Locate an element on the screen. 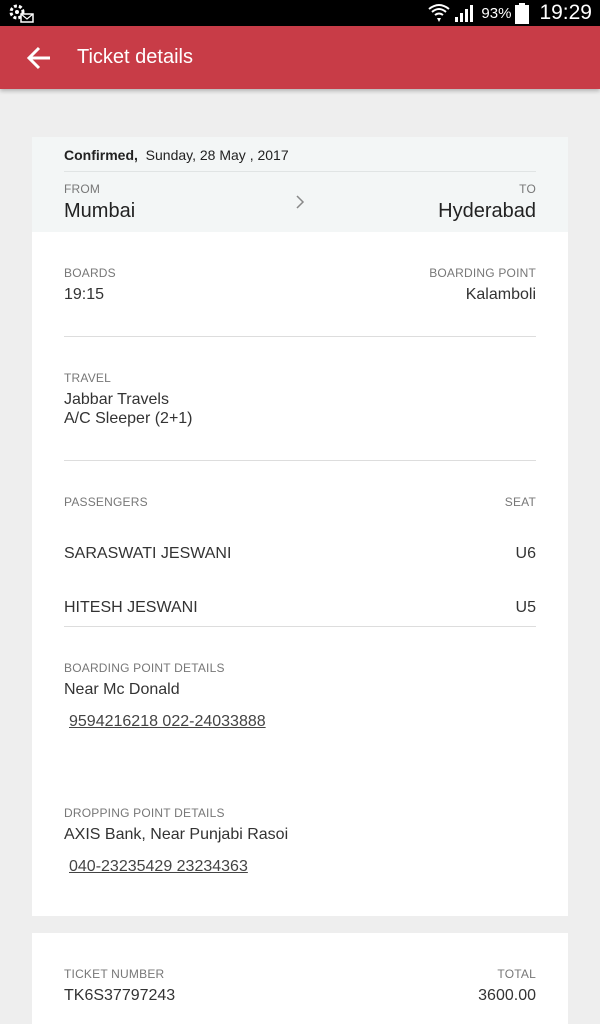  bus-type: A/C Sleeper (2+1) is located at coordinates (128, 418).